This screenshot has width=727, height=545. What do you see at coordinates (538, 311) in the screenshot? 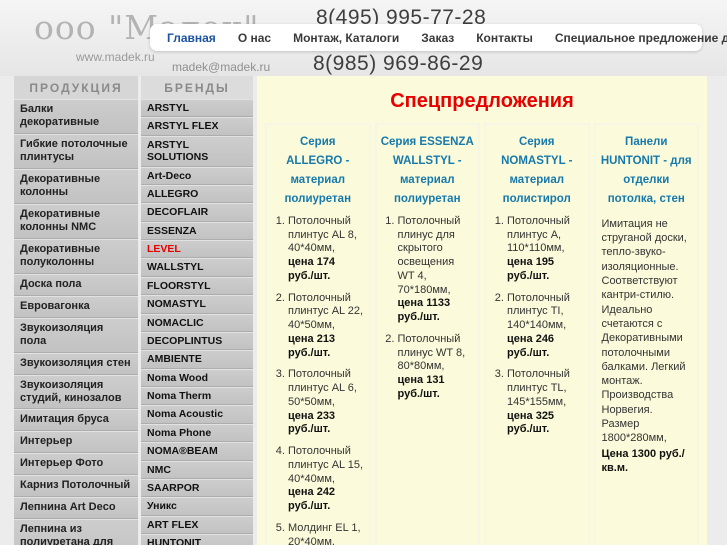
I see `offer-item-text: Потолочный плинтус TI, 140*140мм,` at bounding box center [538, 311].